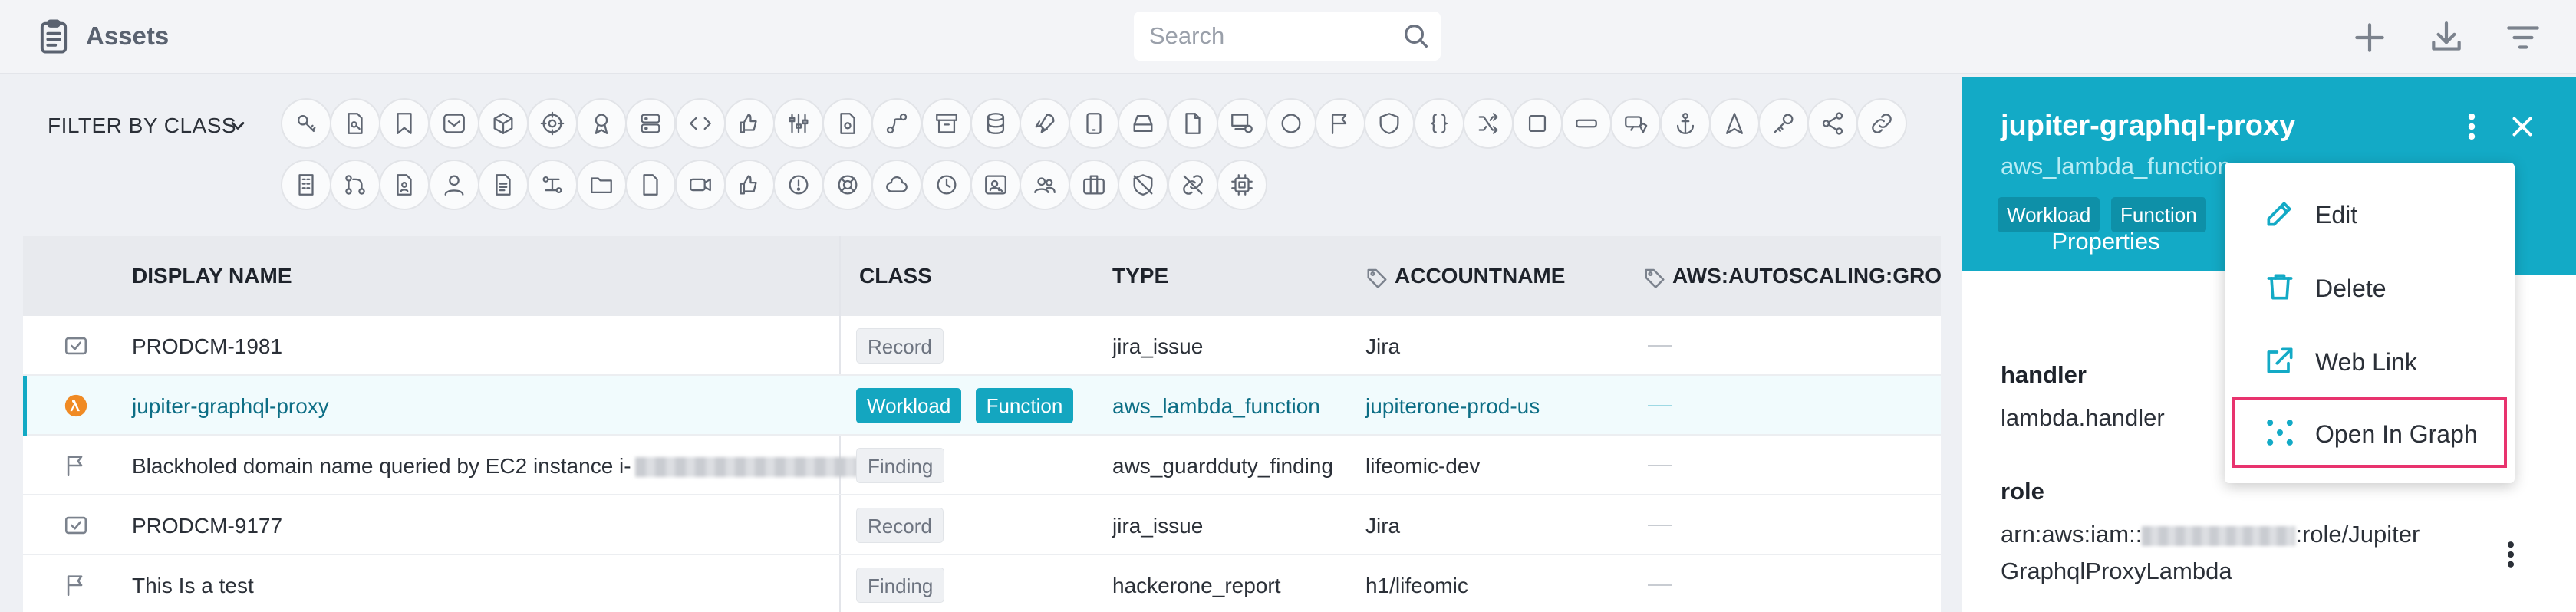 The image size is (2576, 612). Describe the element at coordinates (1636, 123) in the screenshot. I see `class-filter-user-shield` at that location.